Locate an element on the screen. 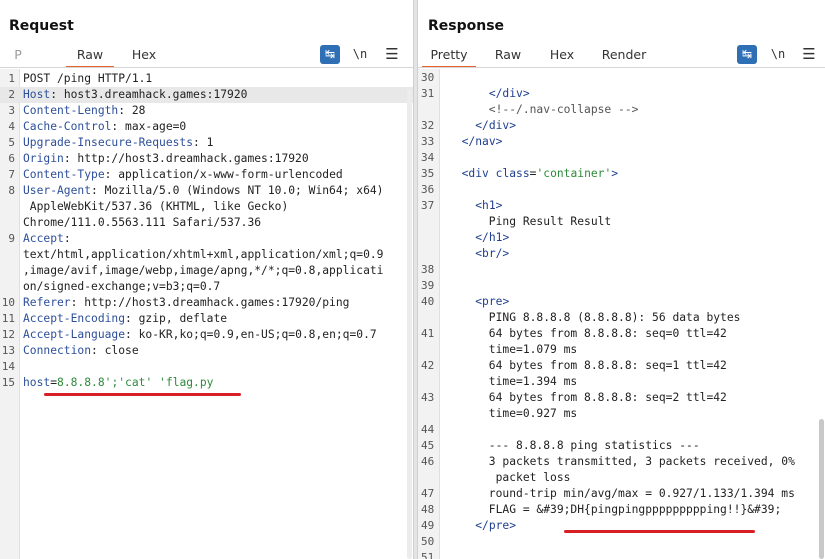  response-line-text: PING 8.8.8.8 (8.8.8.8): 56 data bytes is located at coordinates (594, 317).